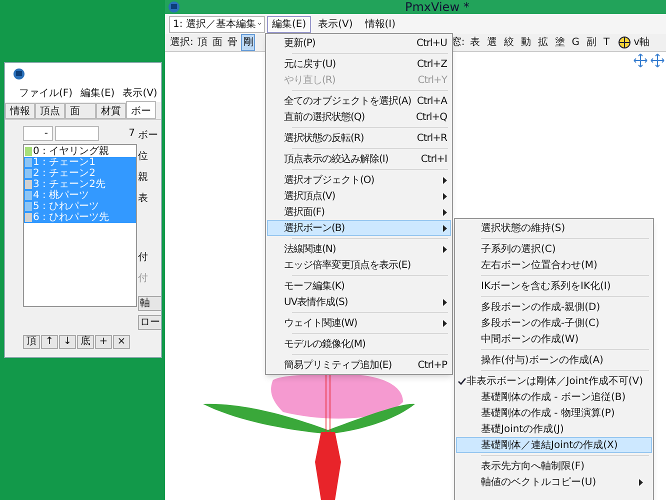  I want to click on submenu-arrow-icon, so click(445, 249).